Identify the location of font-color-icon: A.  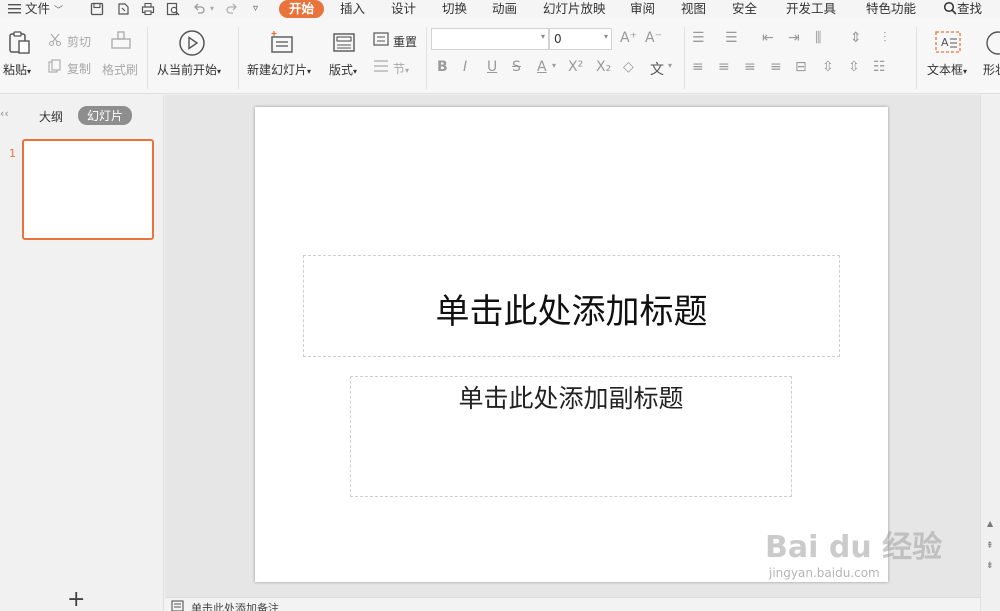
(542, 67).